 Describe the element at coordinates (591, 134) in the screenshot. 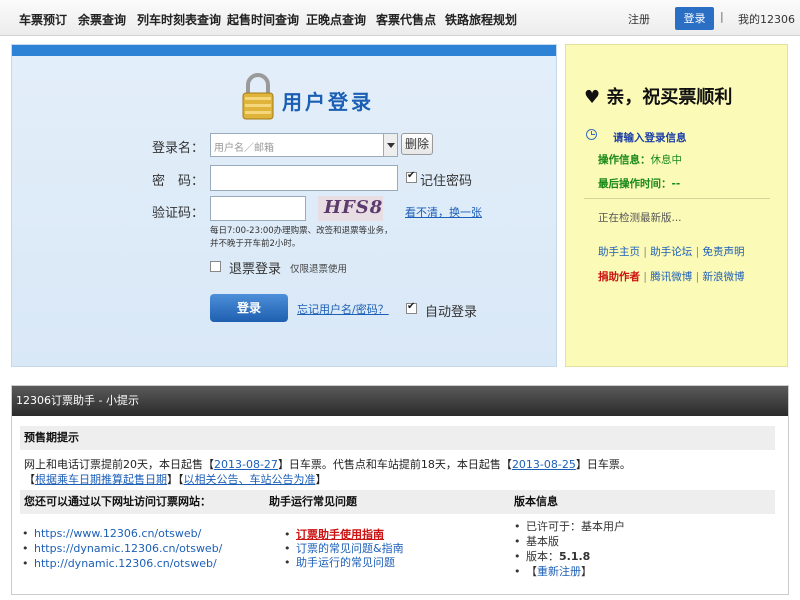

I see `clock-icon` at that location.